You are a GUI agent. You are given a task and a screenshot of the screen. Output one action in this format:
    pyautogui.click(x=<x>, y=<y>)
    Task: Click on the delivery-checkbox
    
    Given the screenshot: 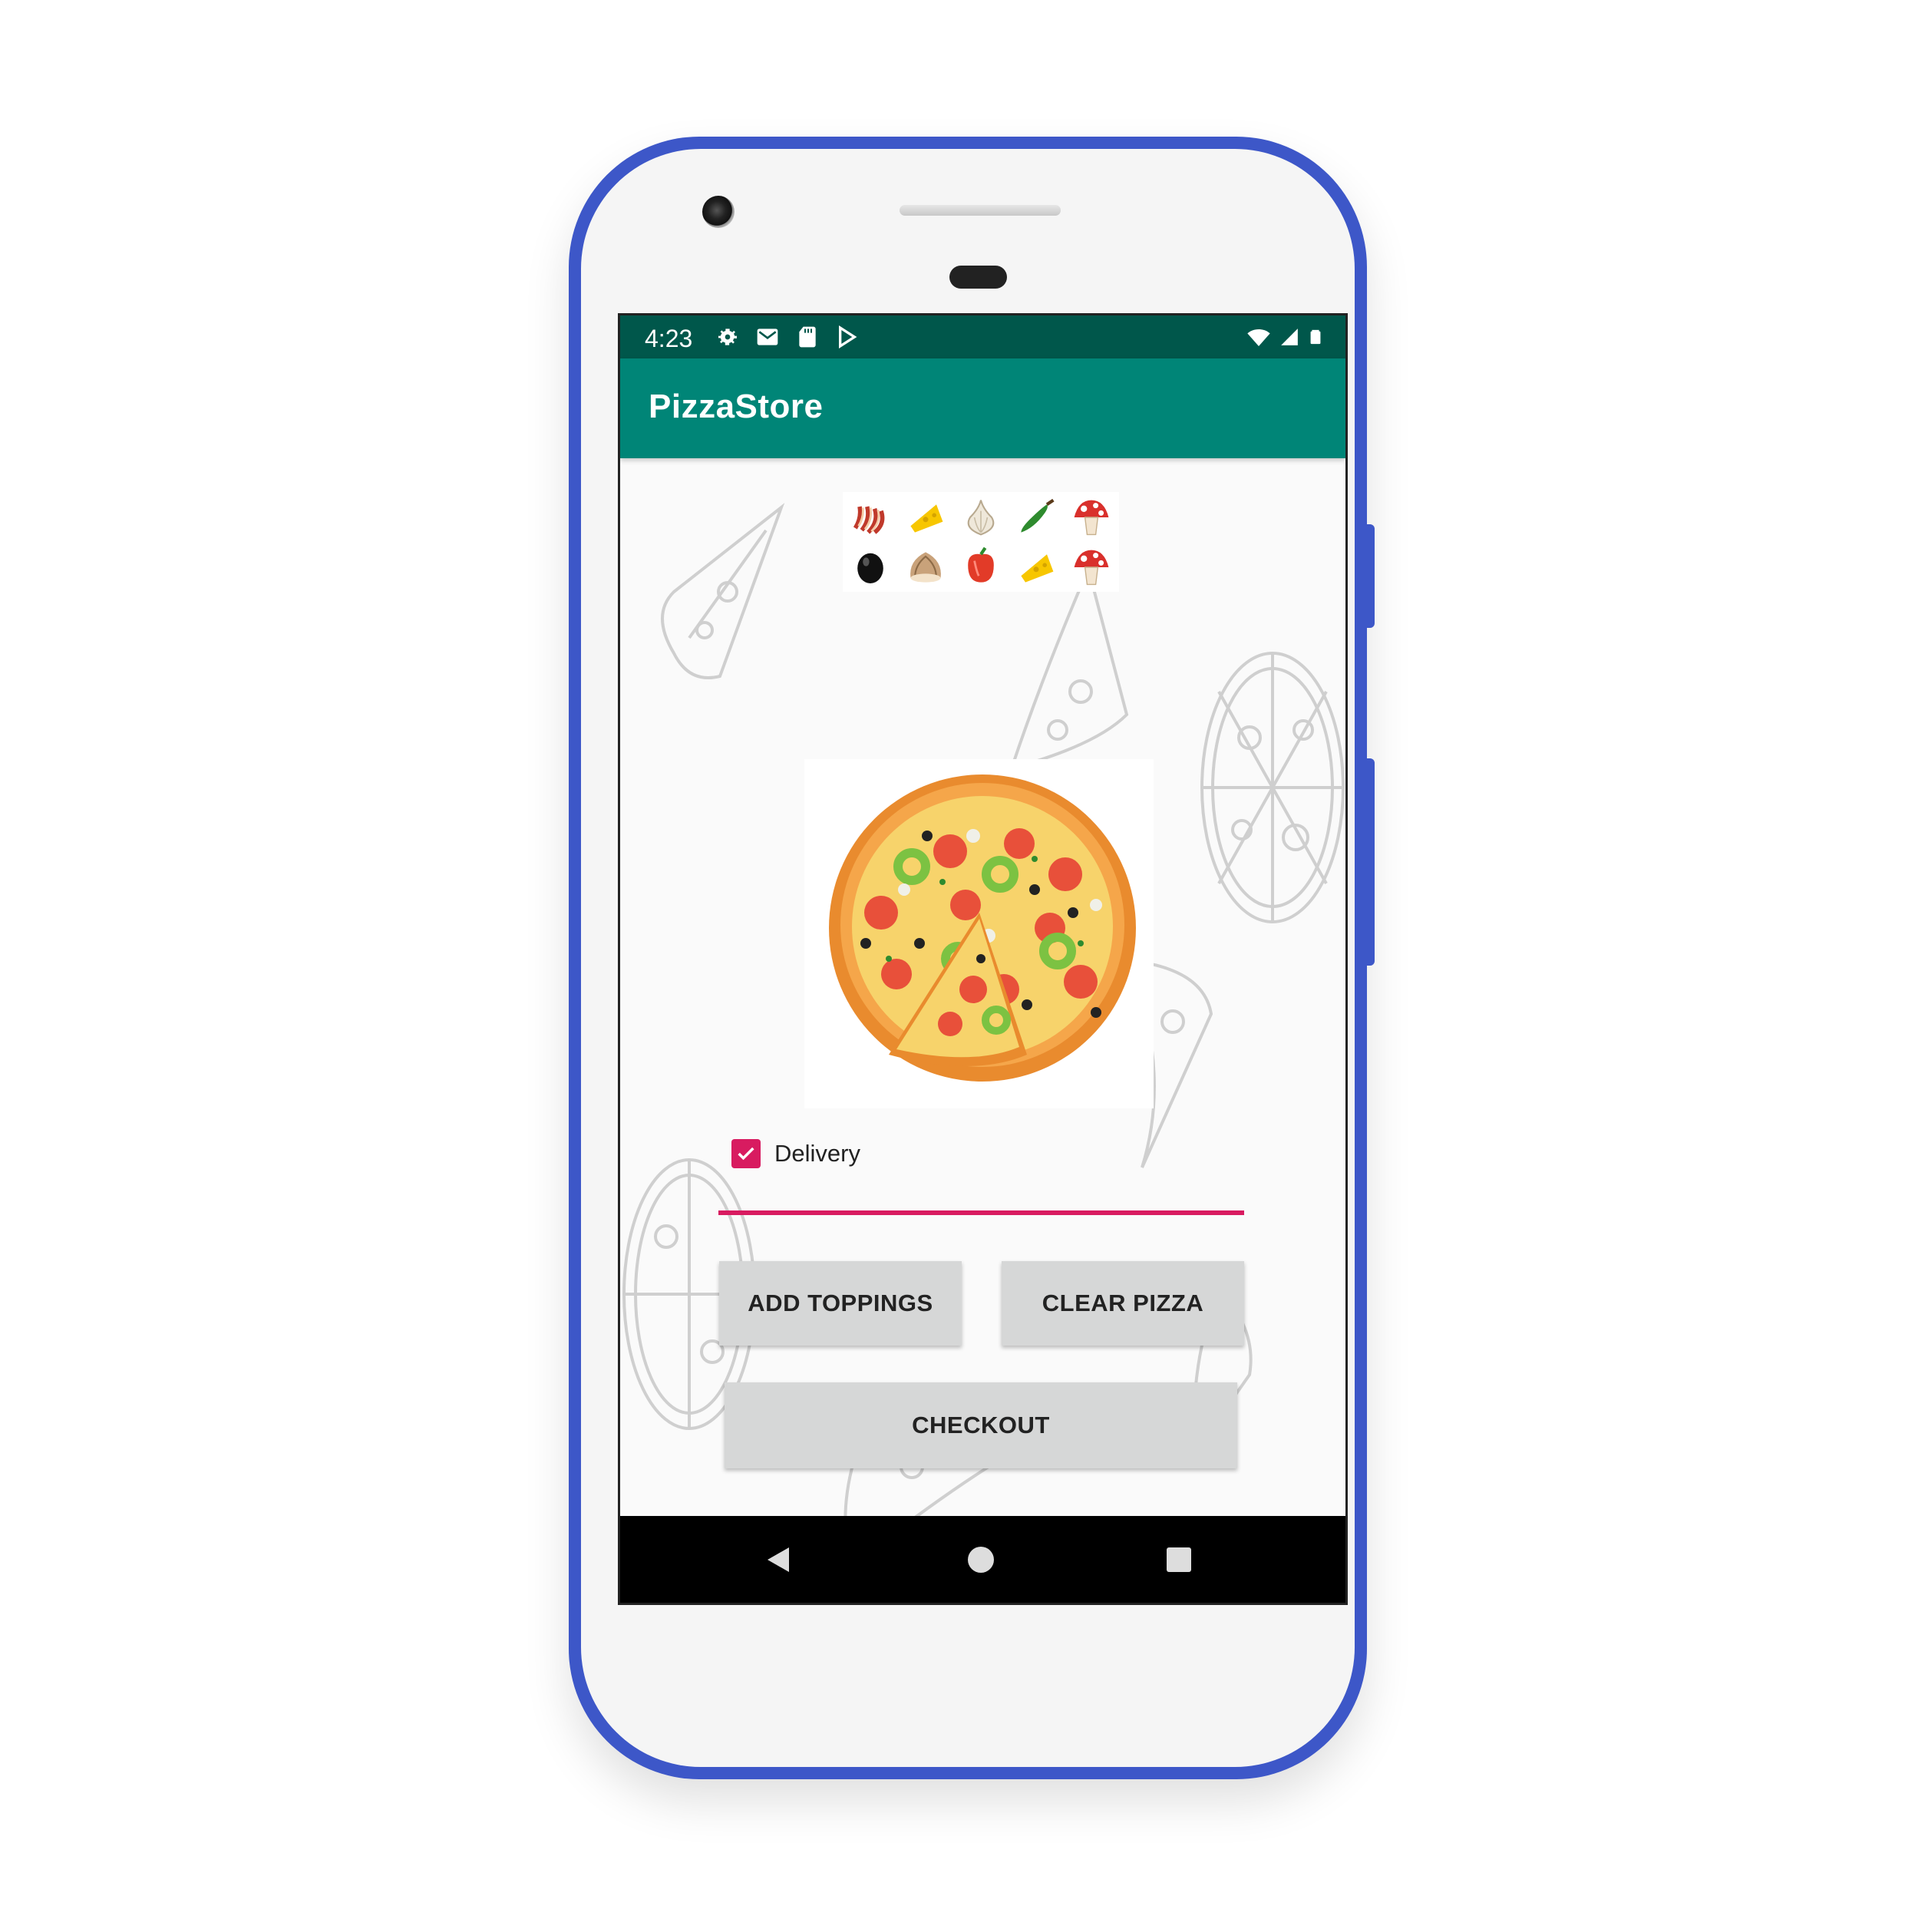 What is the action you would take?
    pyautogui.click(x=746, y=1153)
    